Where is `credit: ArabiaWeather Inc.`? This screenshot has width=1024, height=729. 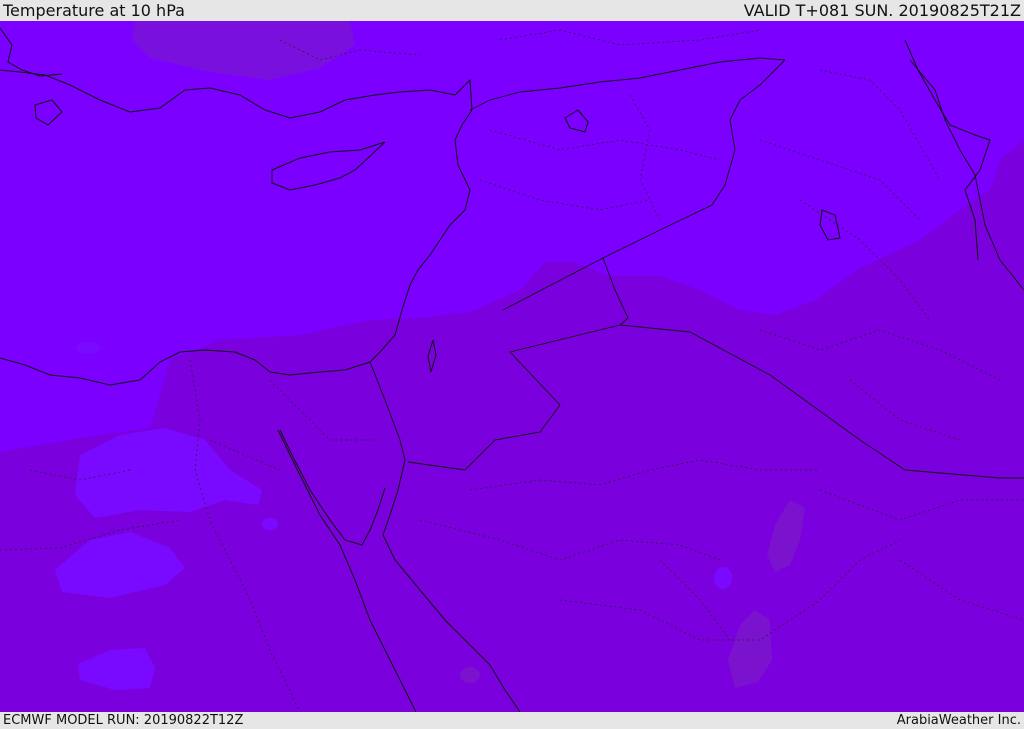 credit: ArabiaWeather Inc. is located at coordinates (958, 720).